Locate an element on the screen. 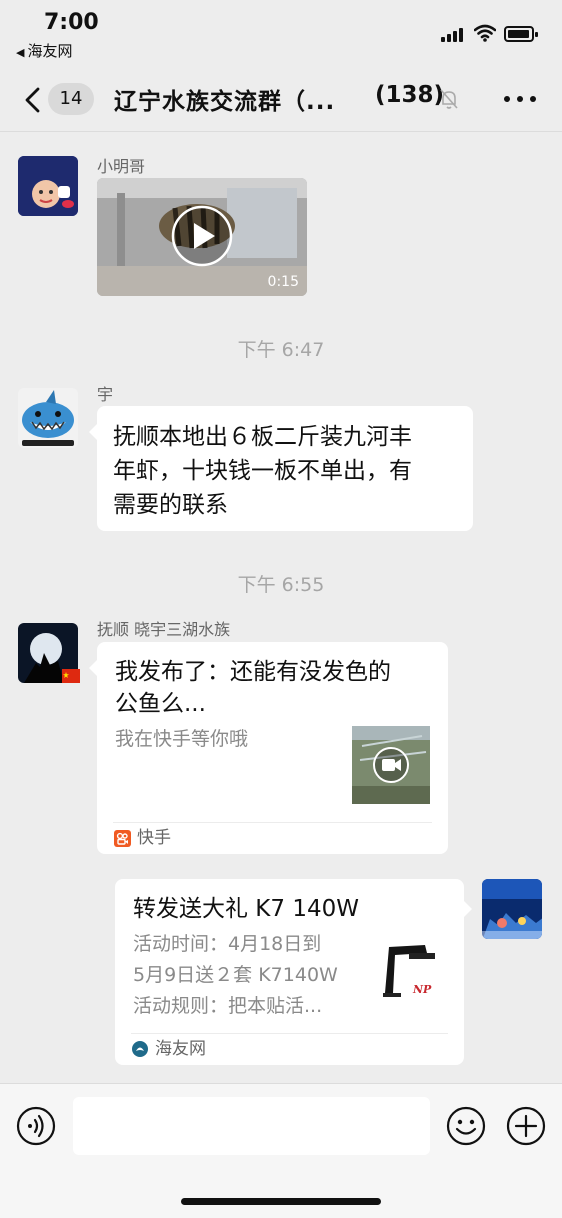 Image resolution: width=562 pixels, height=1218 pixels. message-text-input is located at coordinates (251, 1126).